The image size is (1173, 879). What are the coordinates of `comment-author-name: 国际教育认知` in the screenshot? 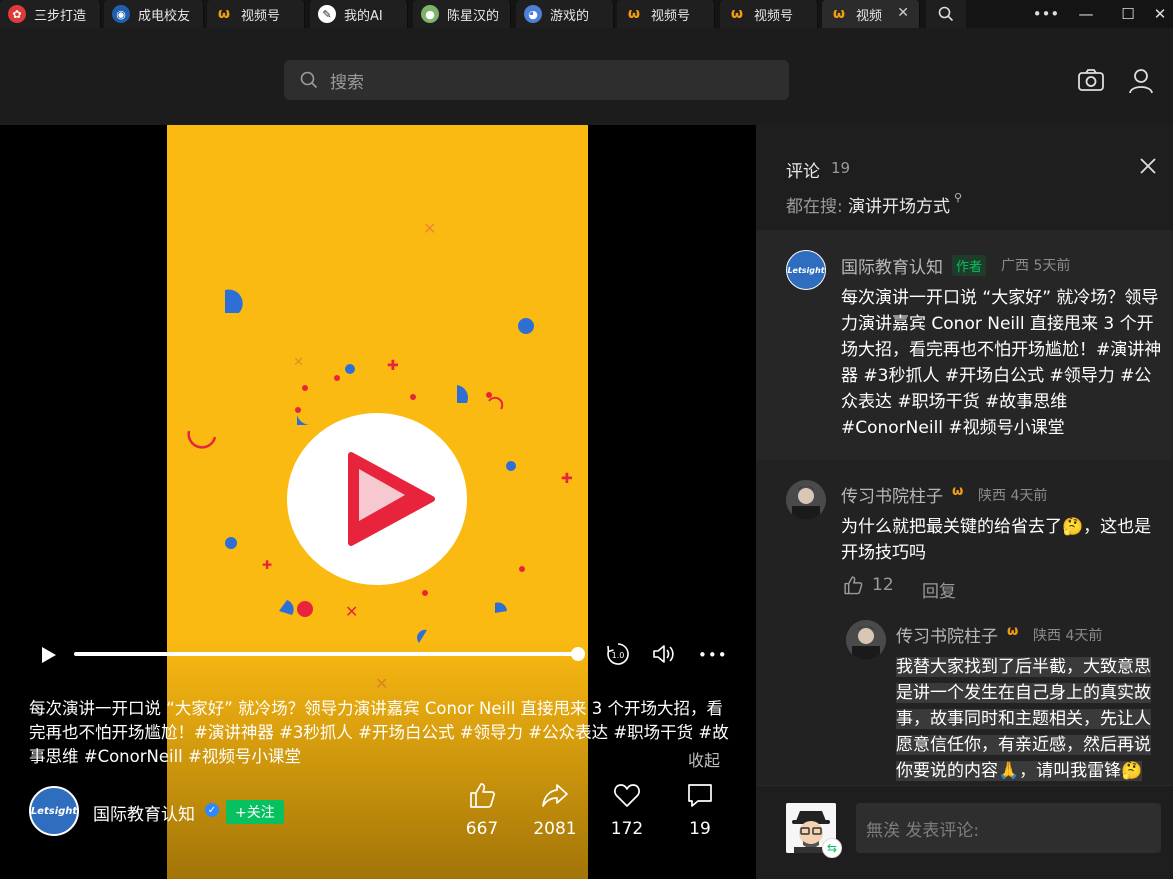 It's located at (892, 265).